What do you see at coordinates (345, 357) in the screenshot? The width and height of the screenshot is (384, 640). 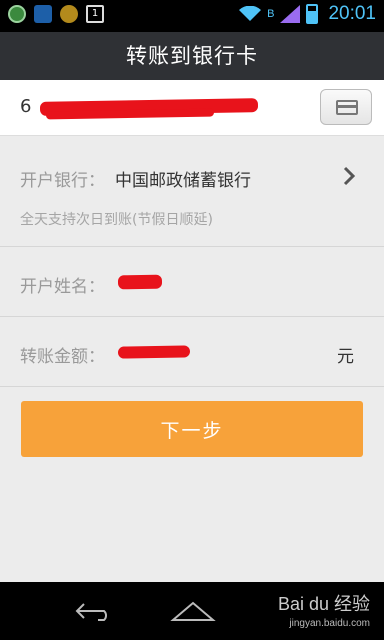 I see `currency-unit: 元` at bounding box center [345, 357].